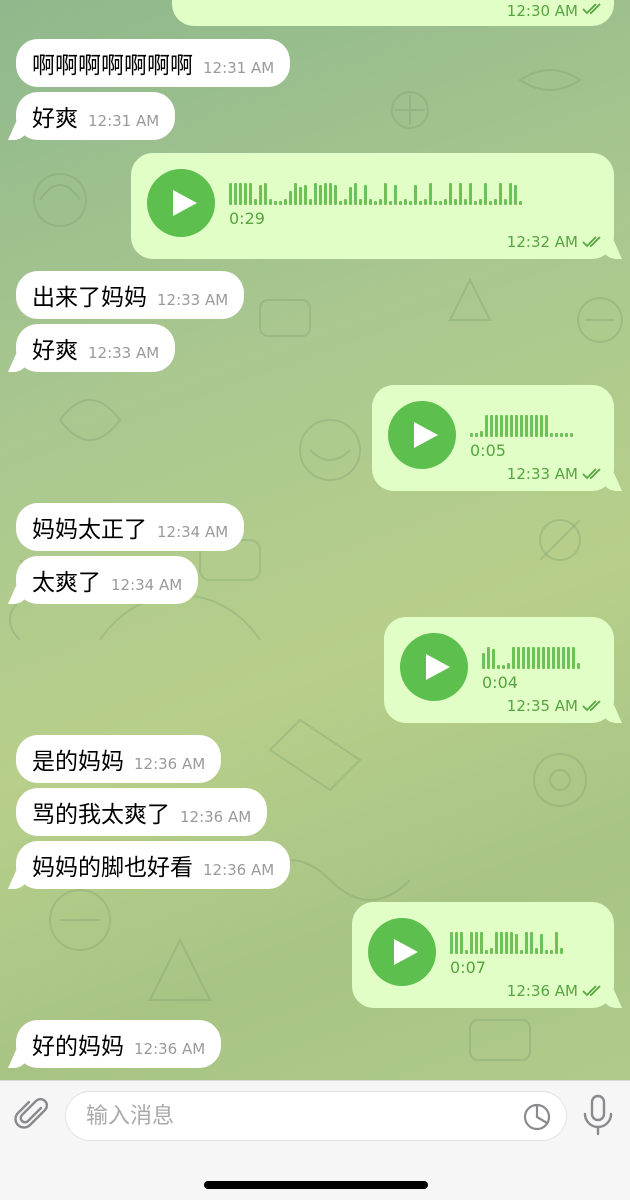 This screenshot has height=1200, width=630. I want to click on incoming-message: 太爽了 12:34 AM, so click(107, 580).